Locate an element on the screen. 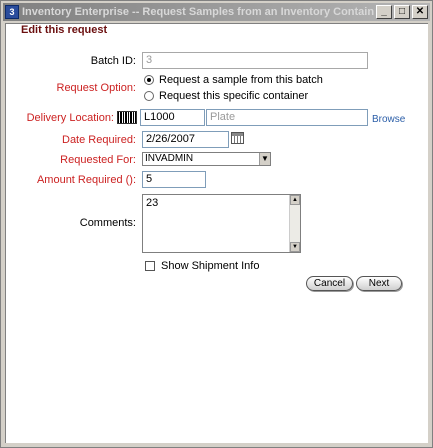  plate-field: Plate is located at coordinates (287, 117).